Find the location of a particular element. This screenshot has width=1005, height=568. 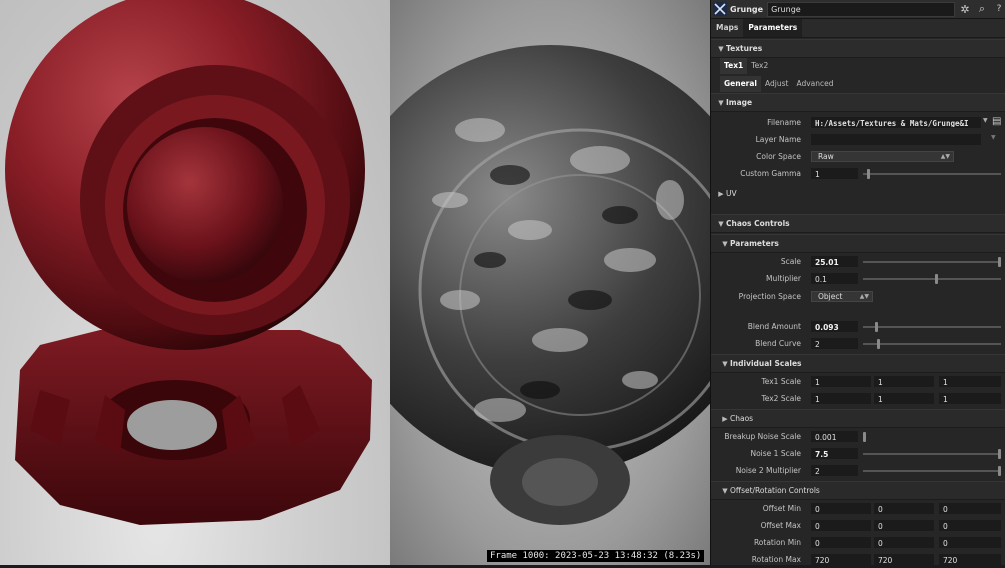

color-space-value: Raw is located at coordinates (826, 156).